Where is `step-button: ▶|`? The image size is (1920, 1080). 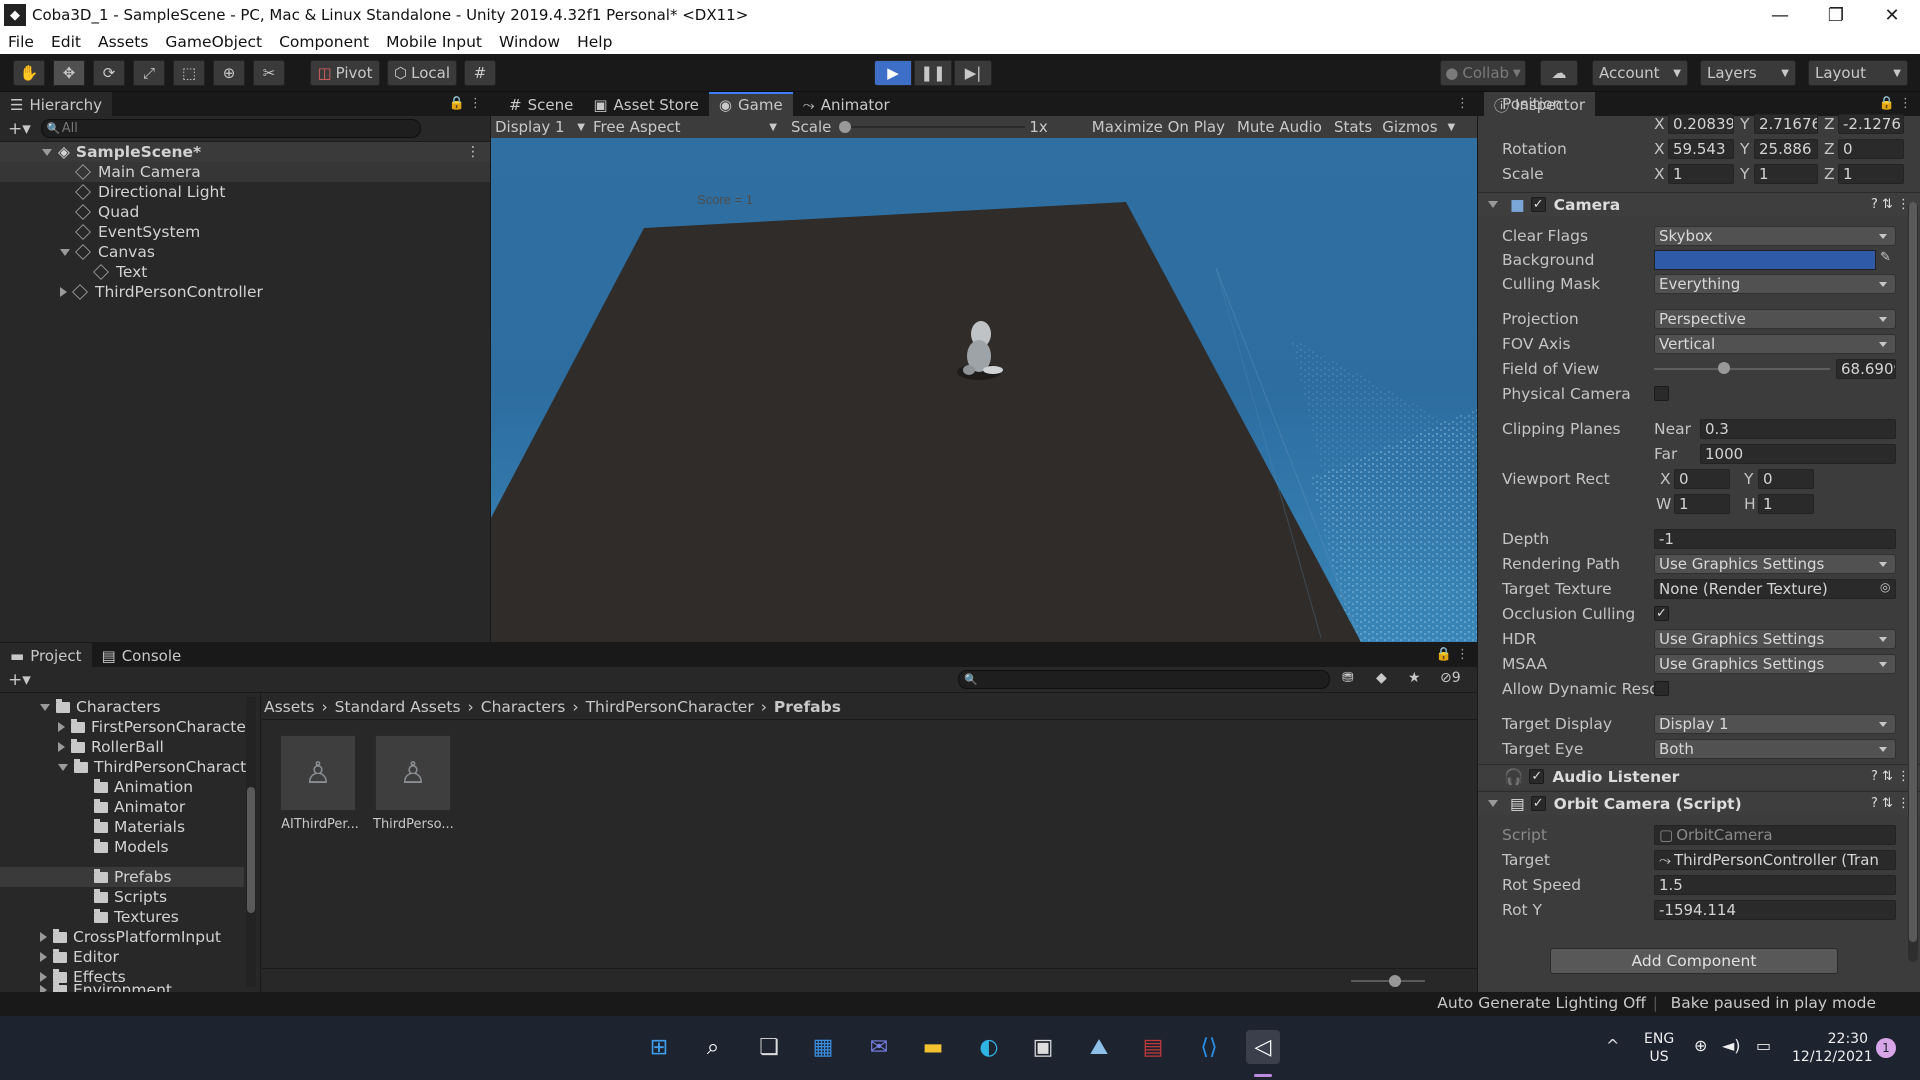 step-button: ▶| is located at coordinates (973, 73).